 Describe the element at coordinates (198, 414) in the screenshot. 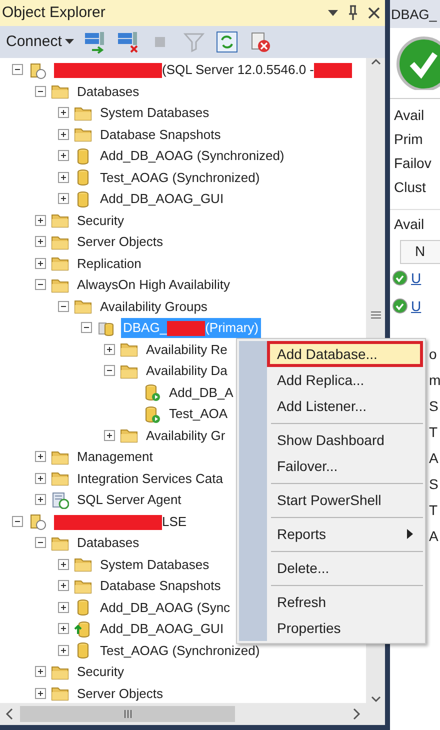

I see `tree-item-label: Test_AOA` at that location.